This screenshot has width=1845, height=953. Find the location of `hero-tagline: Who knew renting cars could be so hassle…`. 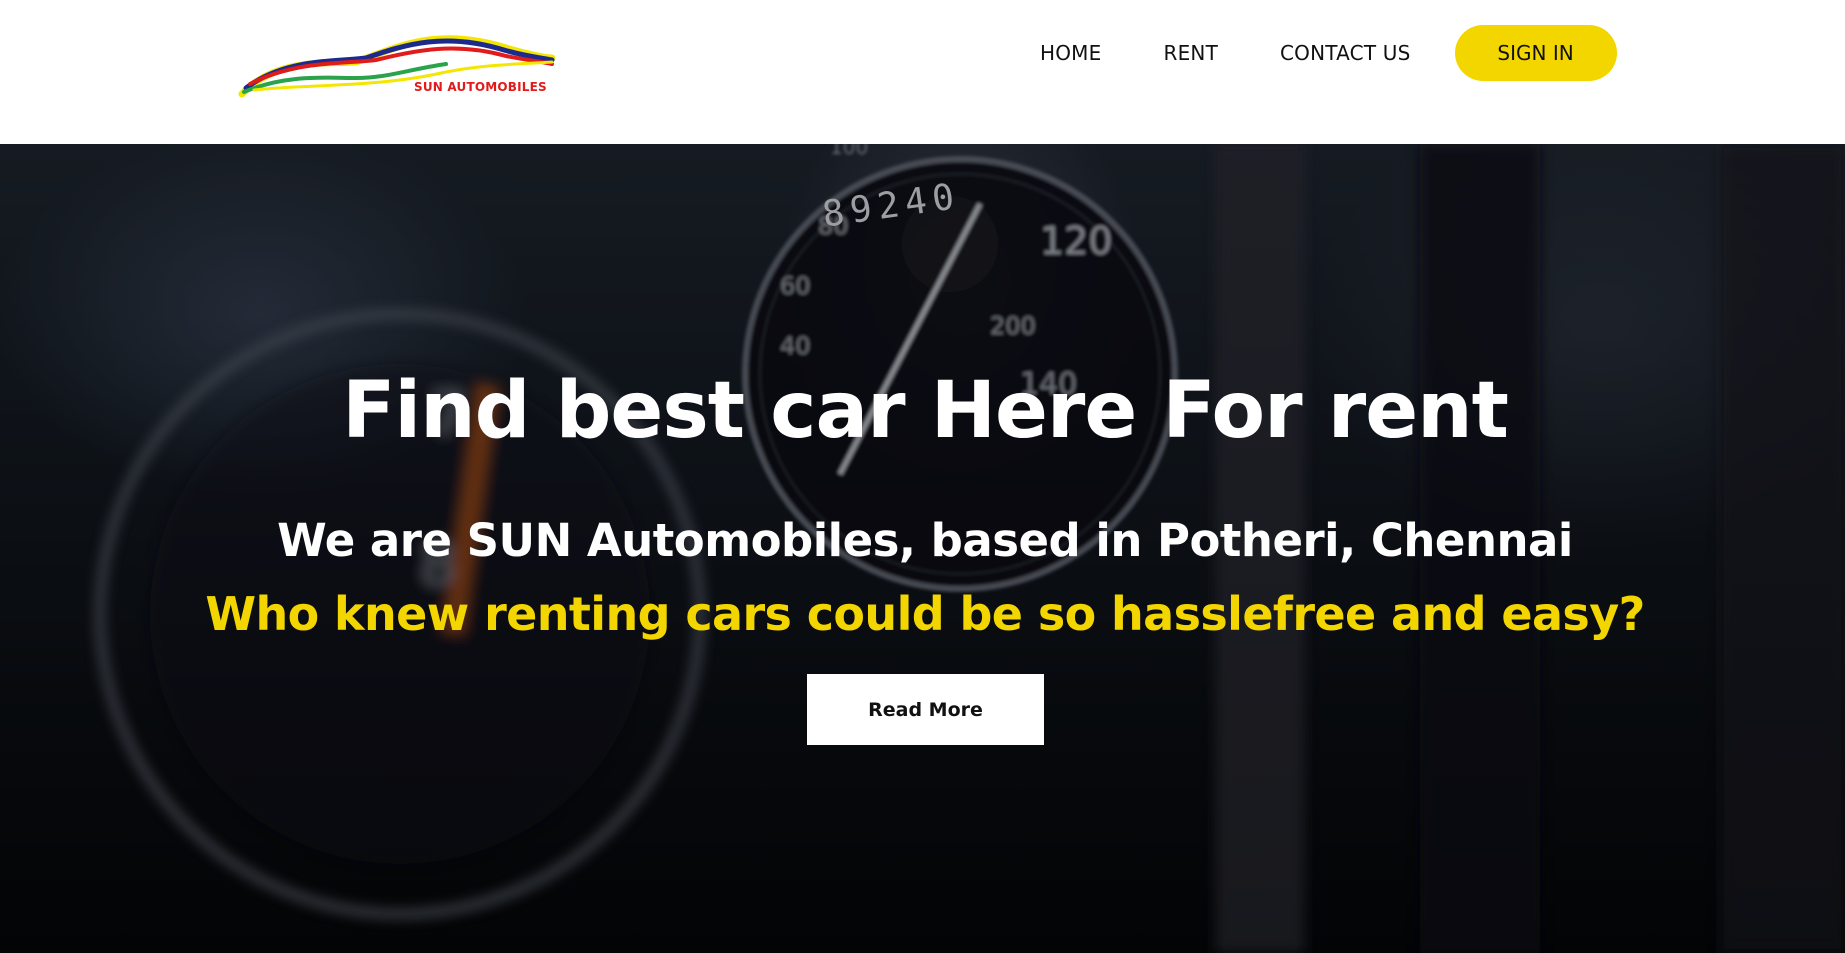

hero-tagline: Who knew renting cars could be so hassle… is located at coordinates (925, 614).